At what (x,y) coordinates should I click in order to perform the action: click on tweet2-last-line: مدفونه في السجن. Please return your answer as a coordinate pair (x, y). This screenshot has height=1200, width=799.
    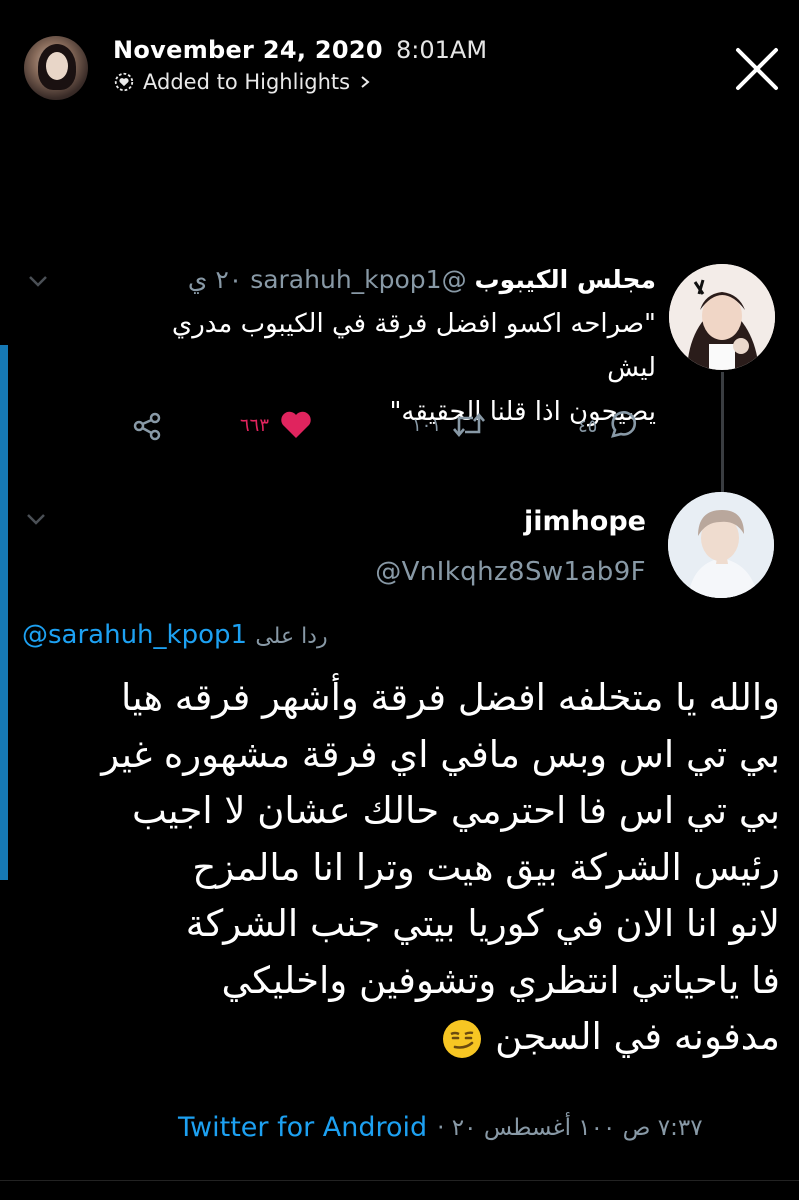
    Looking at the image, I should click on (420, 1037).